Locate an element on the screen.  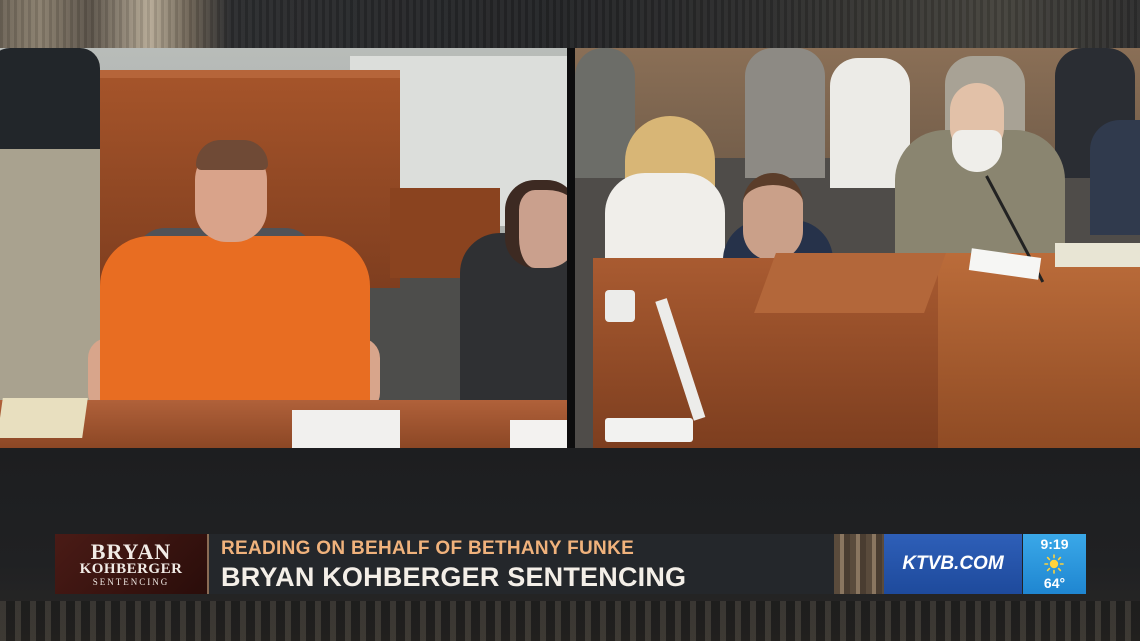
station-brand-text: KTVB.COM is located at coordinates (953, 563).